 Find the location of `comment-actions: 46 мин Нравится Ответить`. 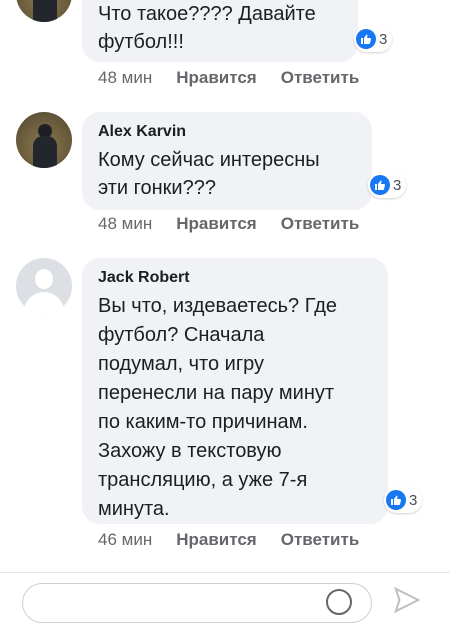

comment-actions: 46 мин Нравится Ответить is located at coordinates (240, 540).